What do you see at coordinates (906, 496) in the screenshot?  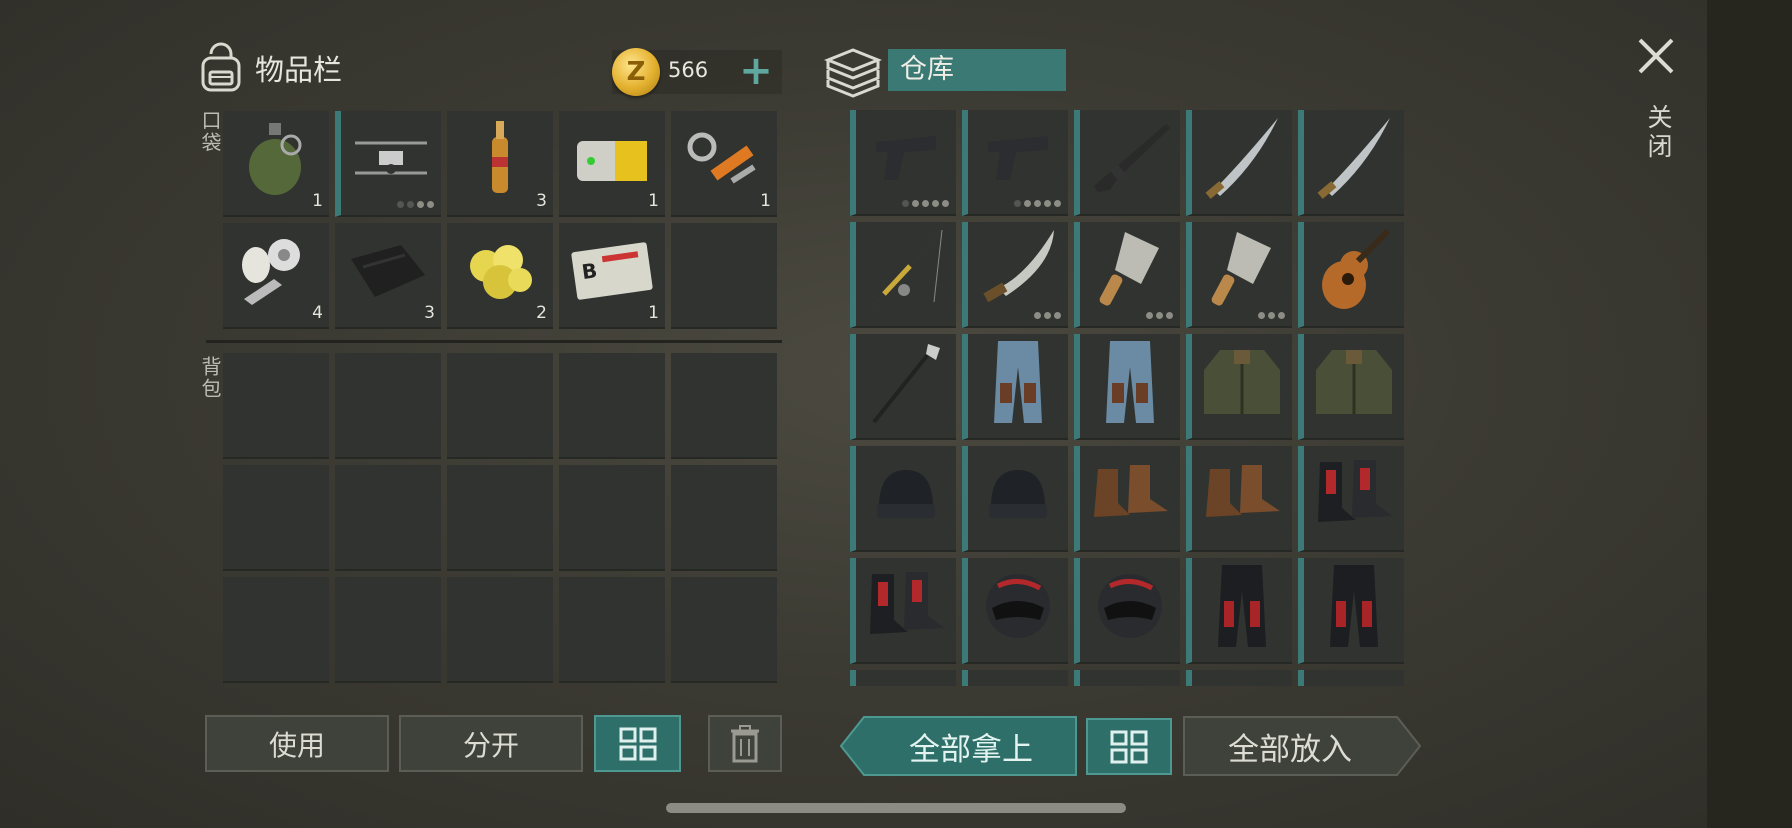 I see `beanie-icon` at bounding box center [906, 496].